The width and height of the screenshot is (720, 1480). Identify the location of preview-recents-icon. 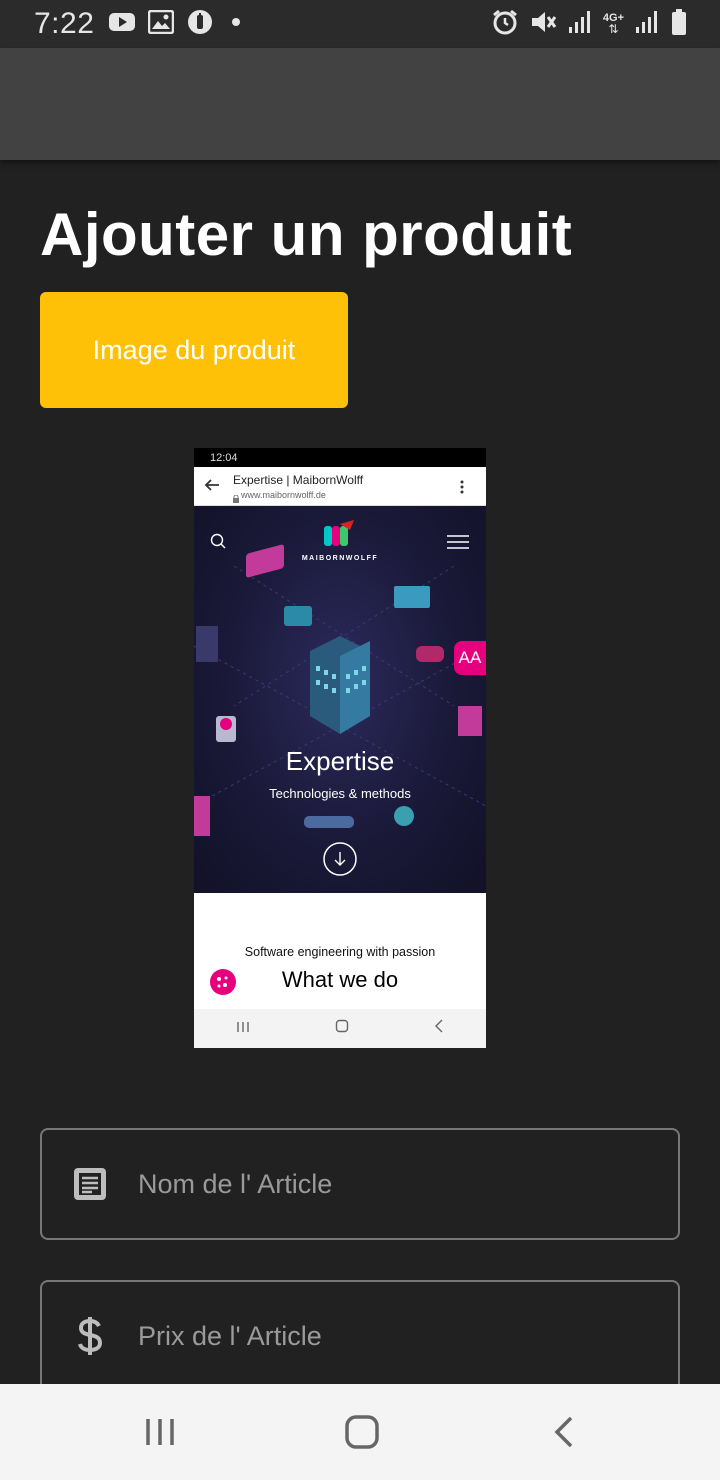
(243, 1029).